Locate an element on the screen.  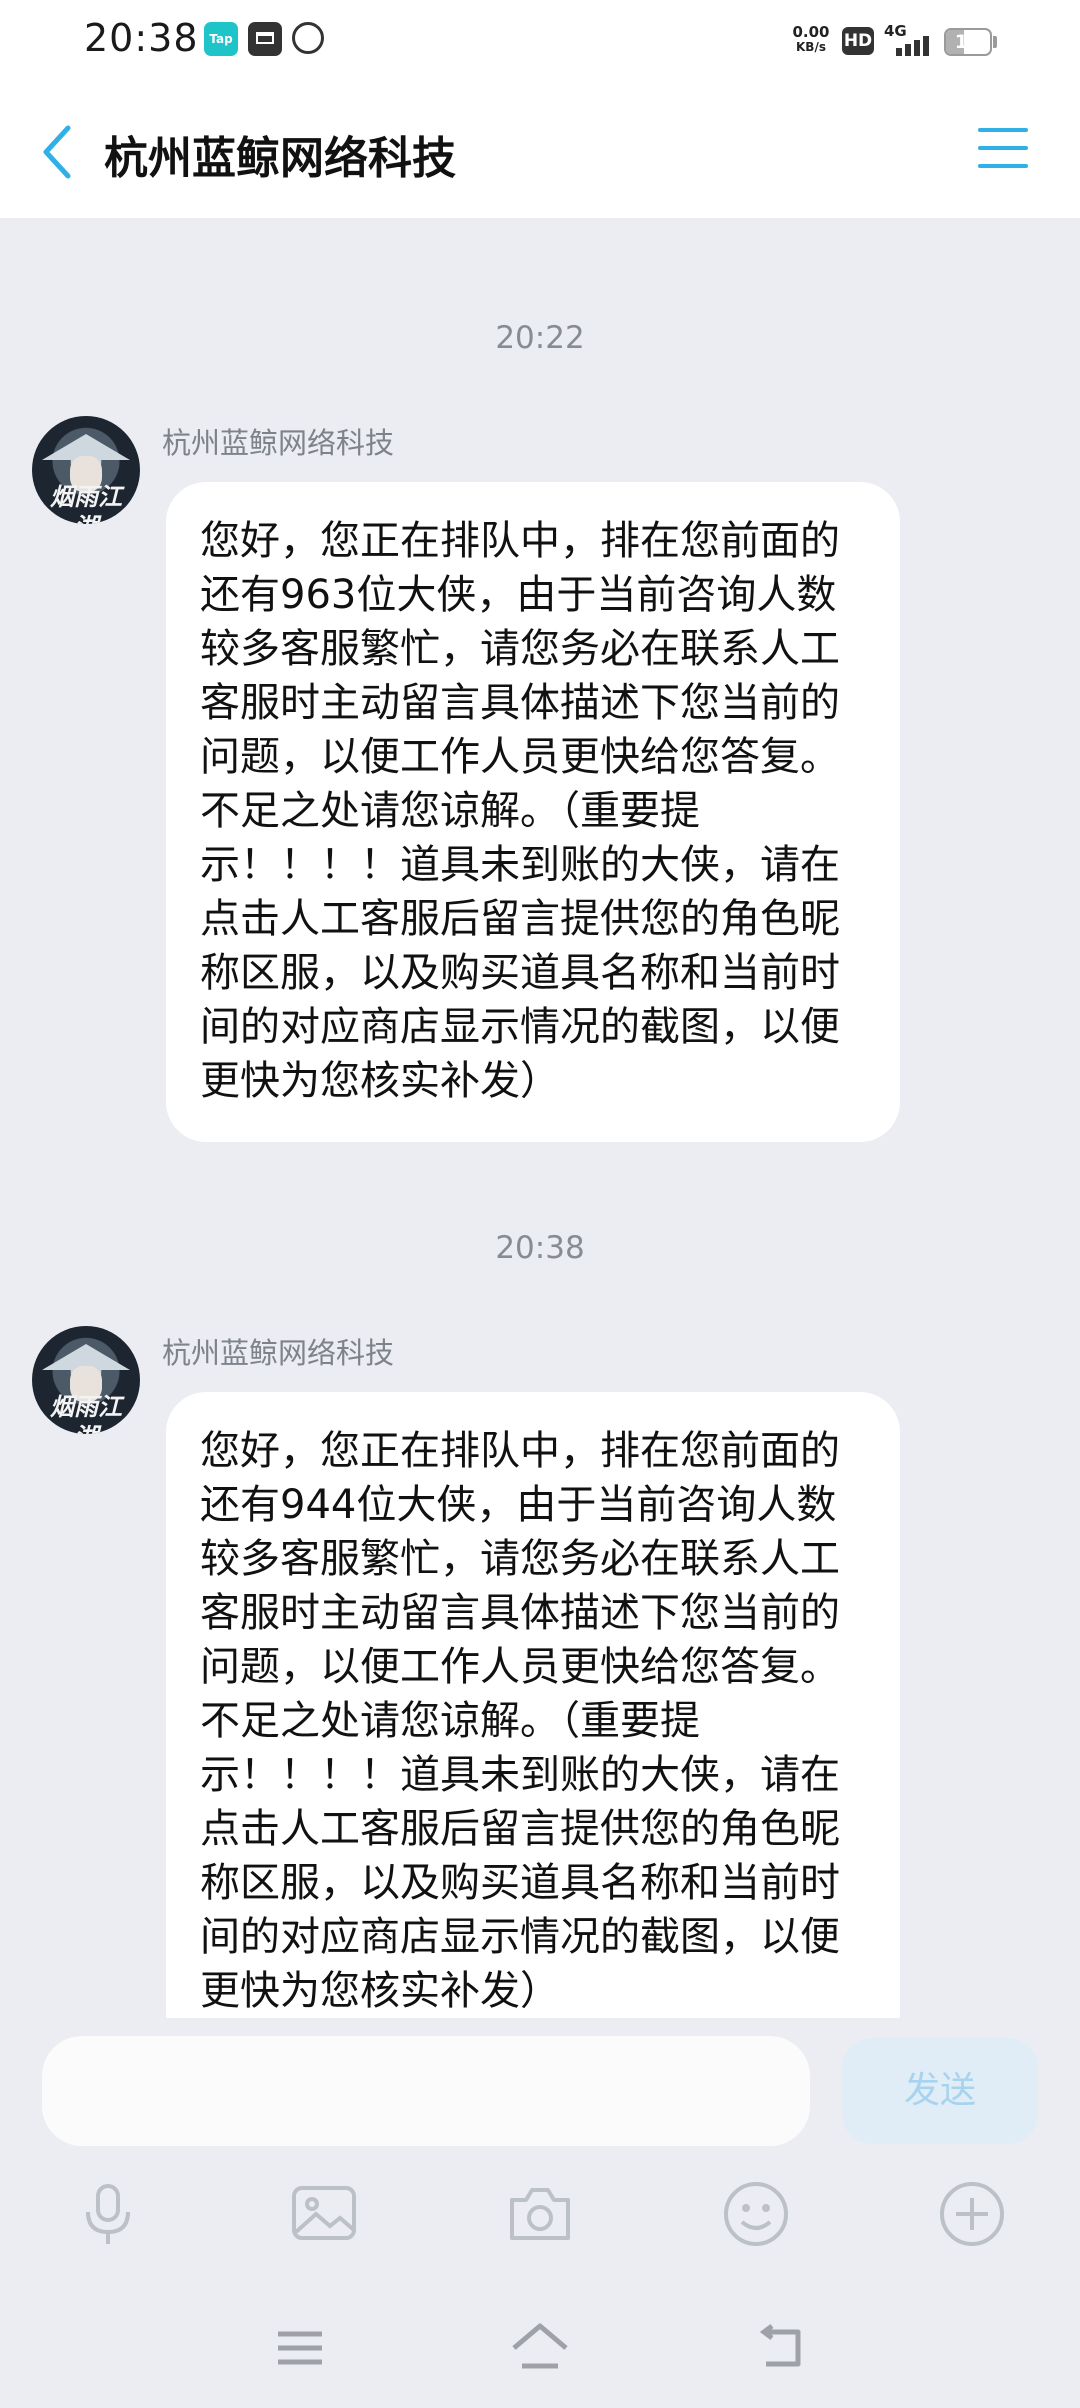
message-notification-icon is located at coordinates (265, 39).